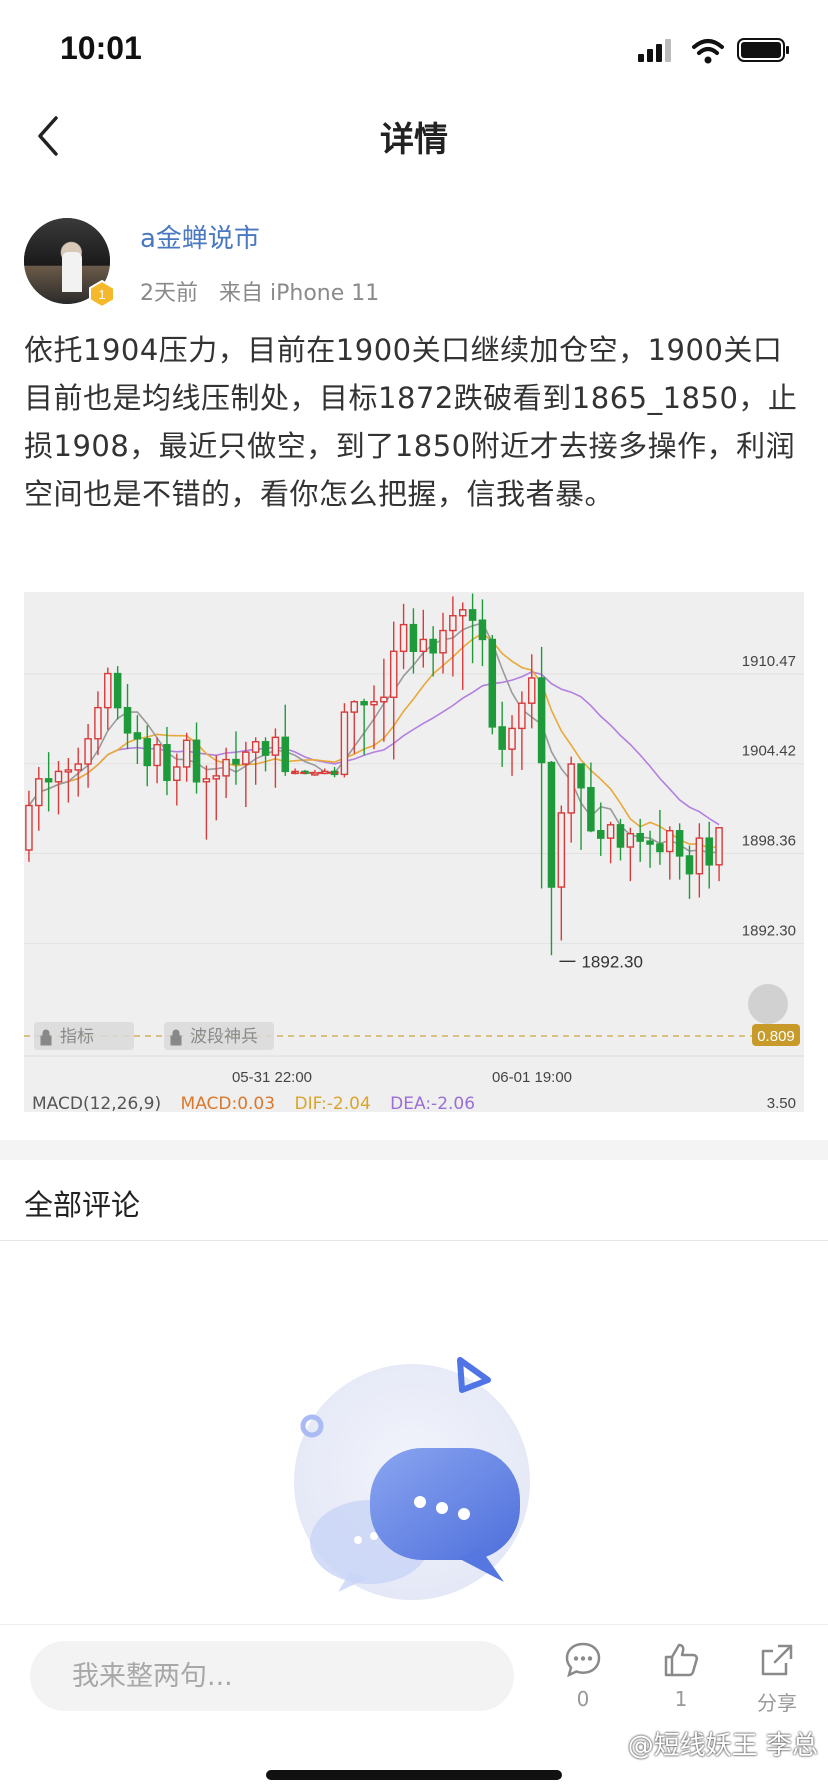 This screenshot has width=828, height=1792. What do you see at coordinates (414, 50) in the screenshot?
I see `status-bar: 10:01` at bounding box center [414, 50].